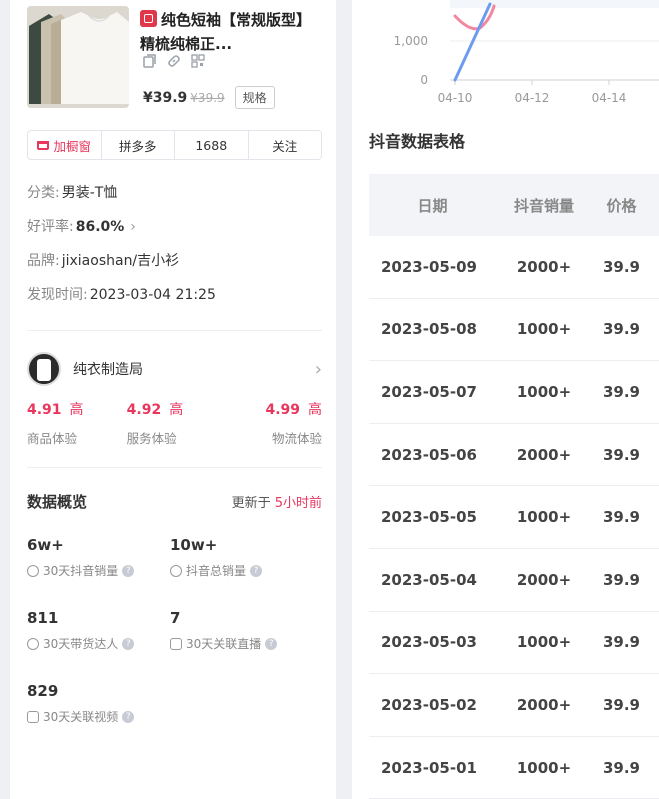  I want to click on follow-button: 关注, so click(285, 145).